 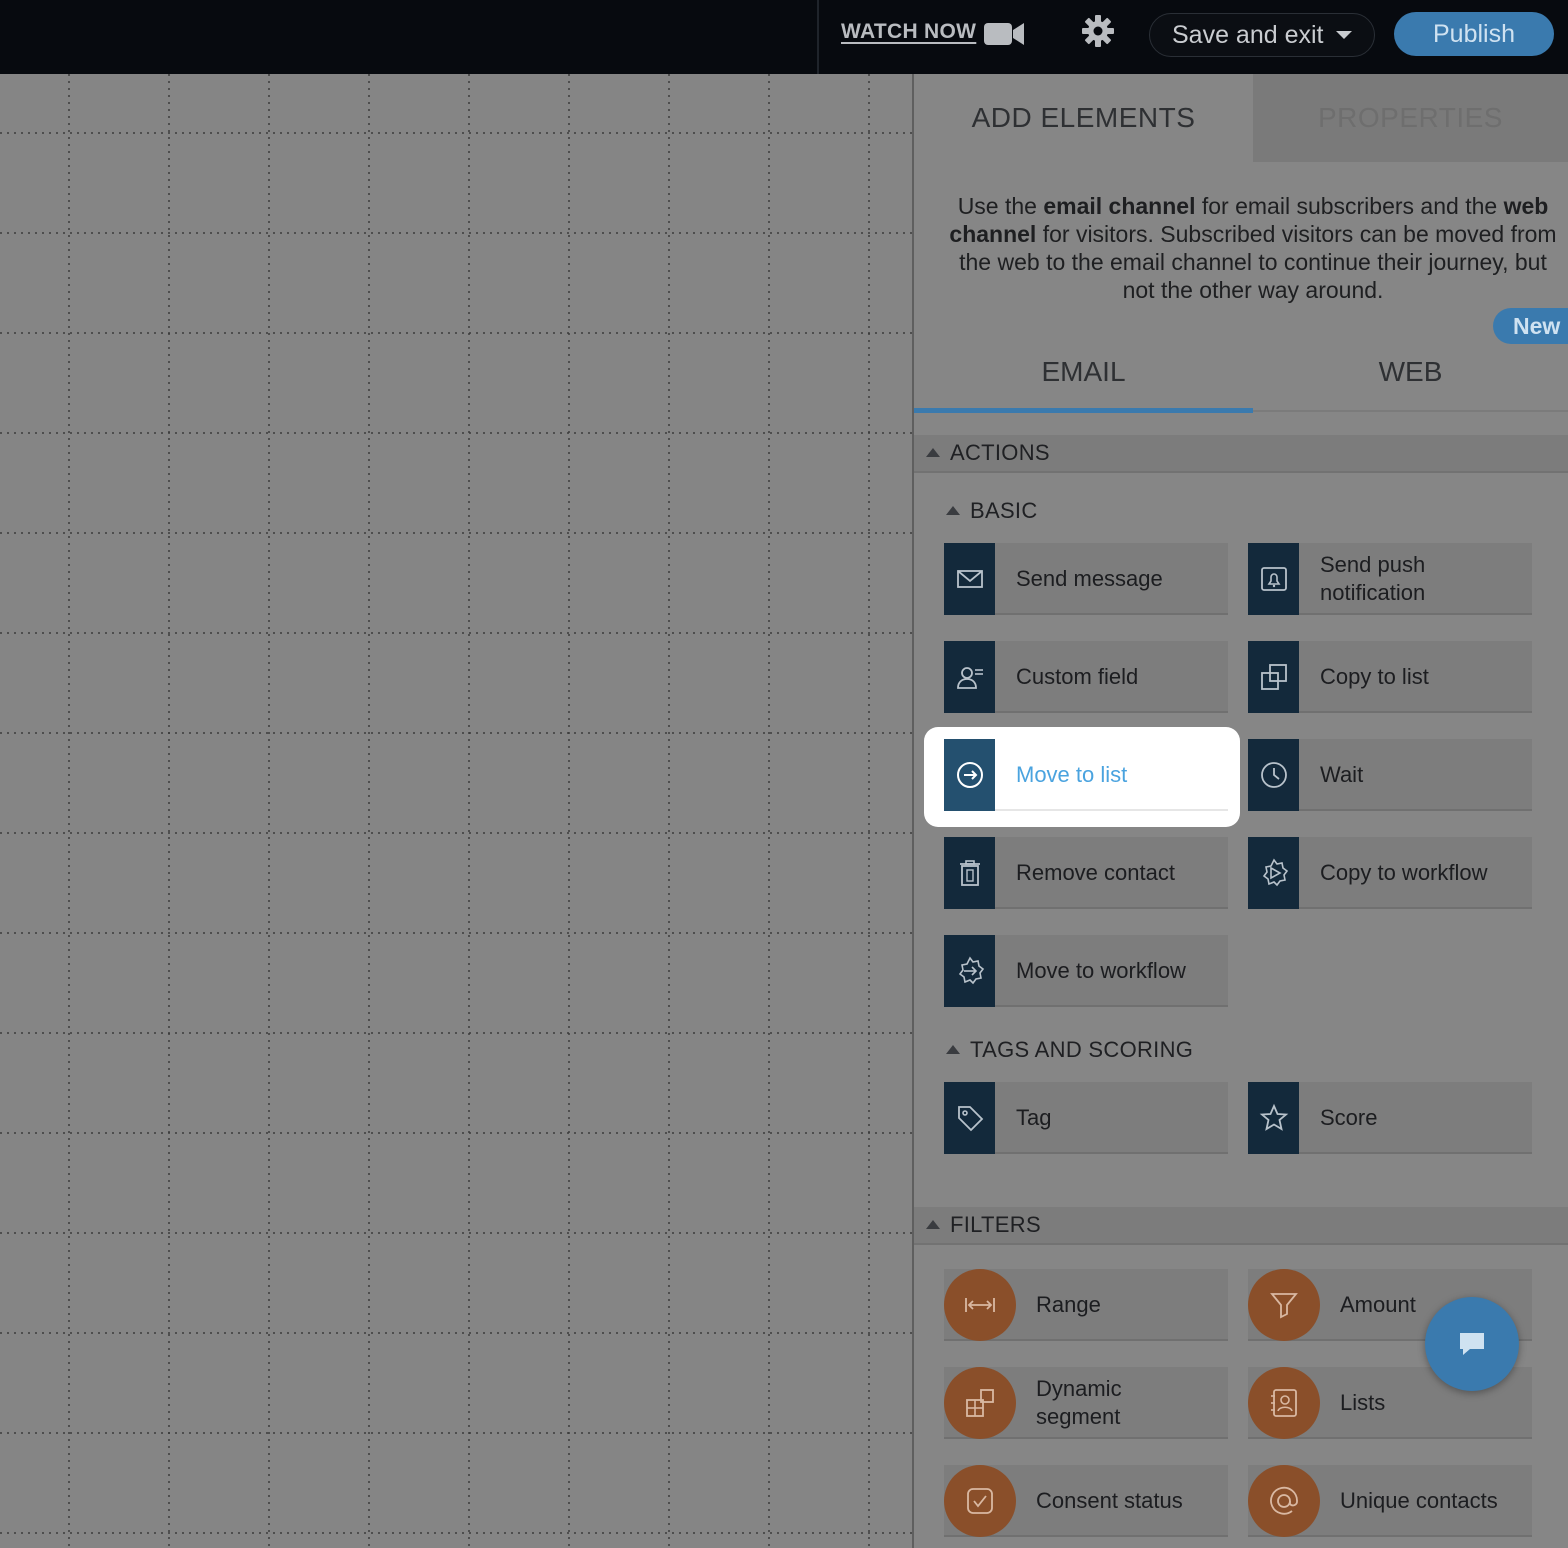 I want to click on tile-label: Copy to workflow, so click(x=1404, y=872).